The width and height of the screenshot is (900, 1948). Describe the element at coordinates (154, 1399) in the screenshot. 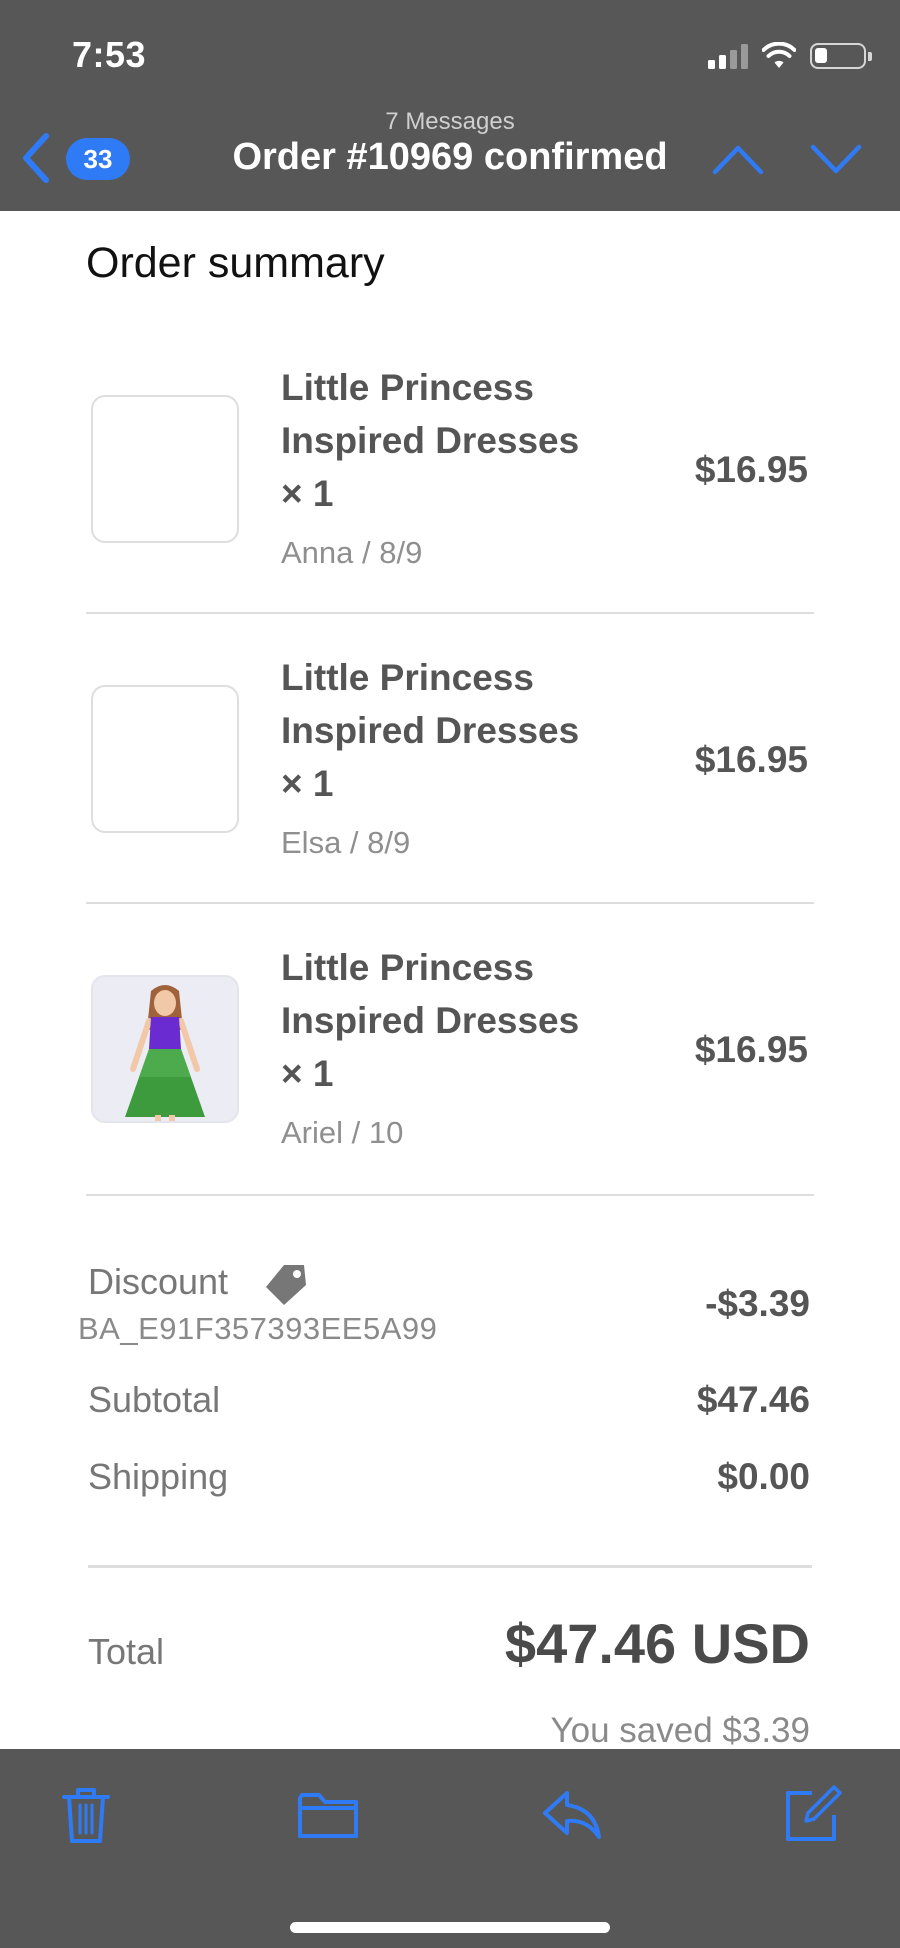

I see `subtotal-label: Subtotal` at that location.